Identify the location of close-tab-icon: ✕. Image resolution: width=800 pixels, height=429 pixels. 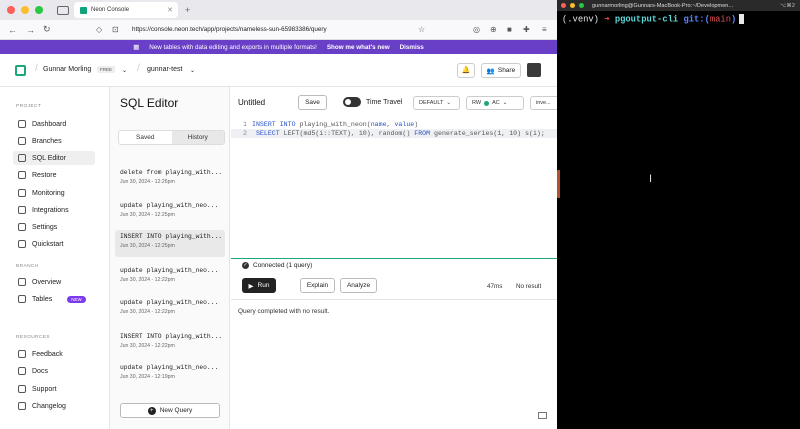
(170, 10).